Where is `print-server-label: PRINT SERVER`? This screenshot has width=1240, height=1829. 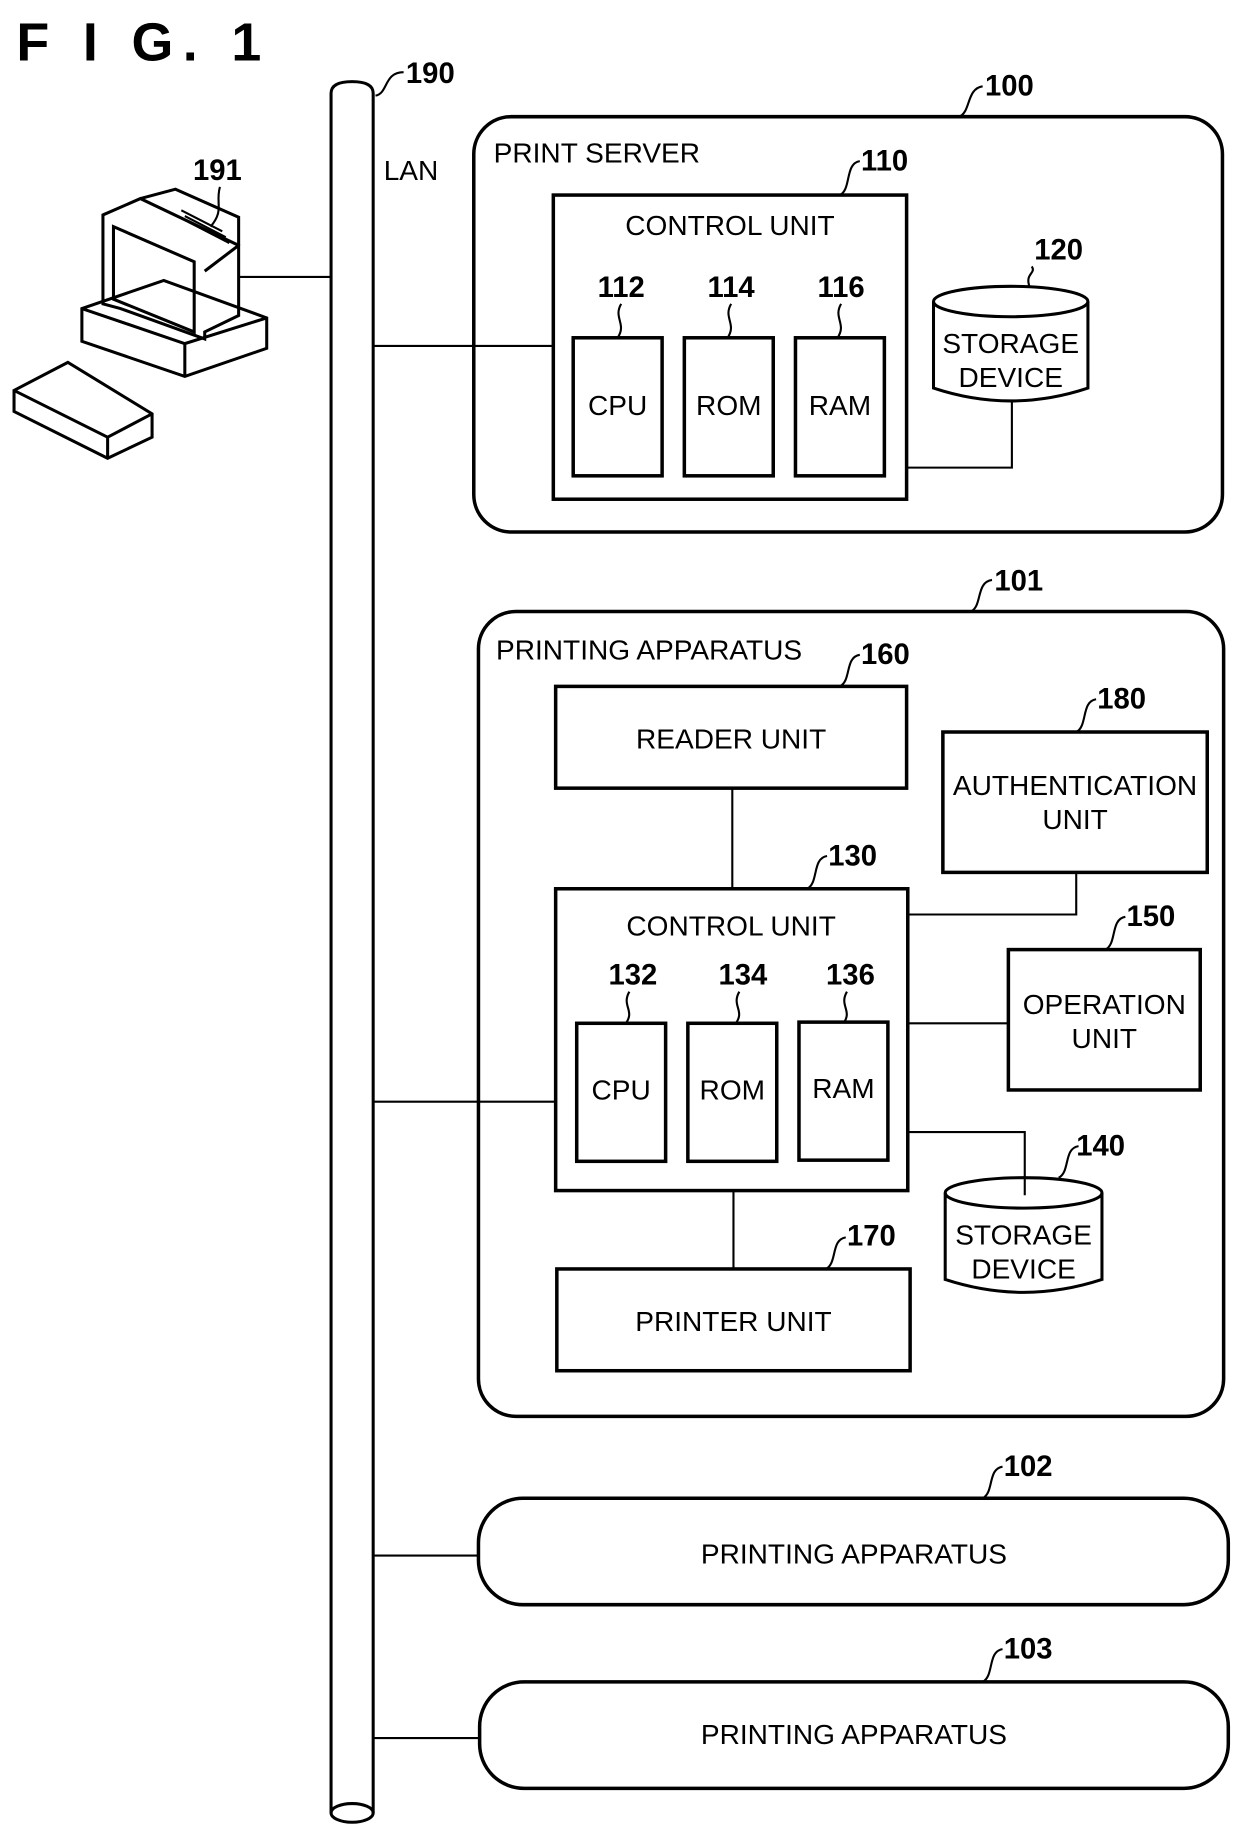 print-server-label: PRINT SERVER is located at coordinates (597, 152).